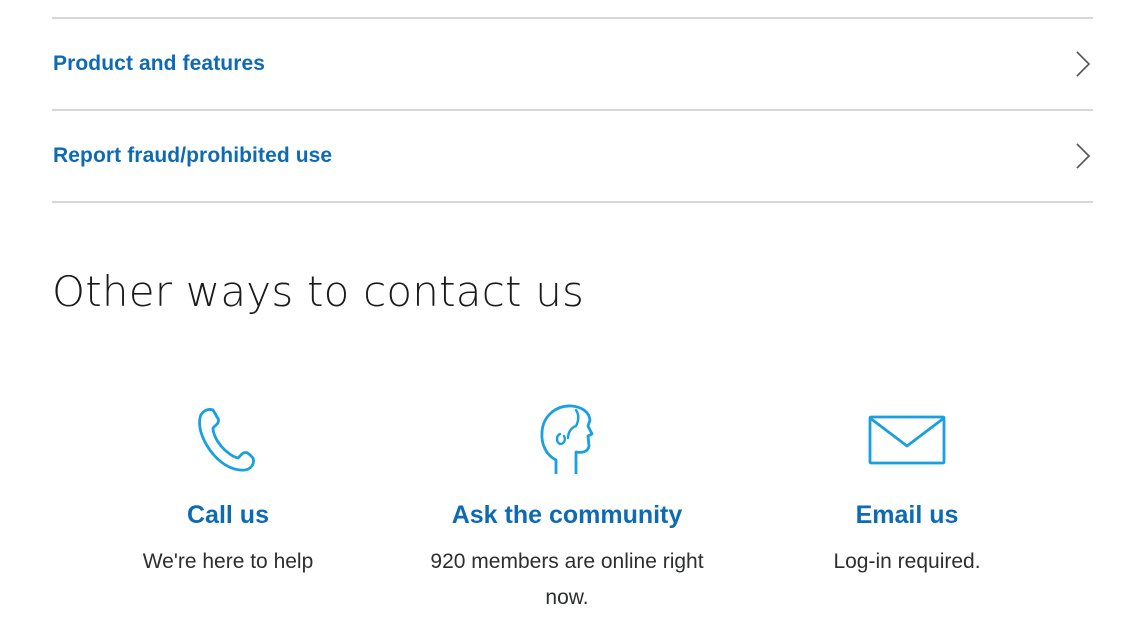 Image resolution: width=1143 pixels, height=636 pixels. What do you see at coordinates (567, 515) in the screenshot?
I see `ask-community-link: Ask the community` at bounding box center [567, 515].